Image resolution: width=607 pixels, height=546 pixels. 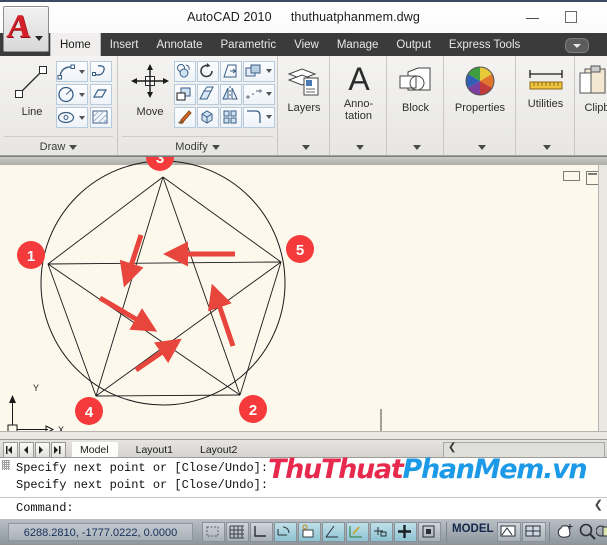 I want to click on fillet-dropdown-caret-icon, so click(x=269, y=94).